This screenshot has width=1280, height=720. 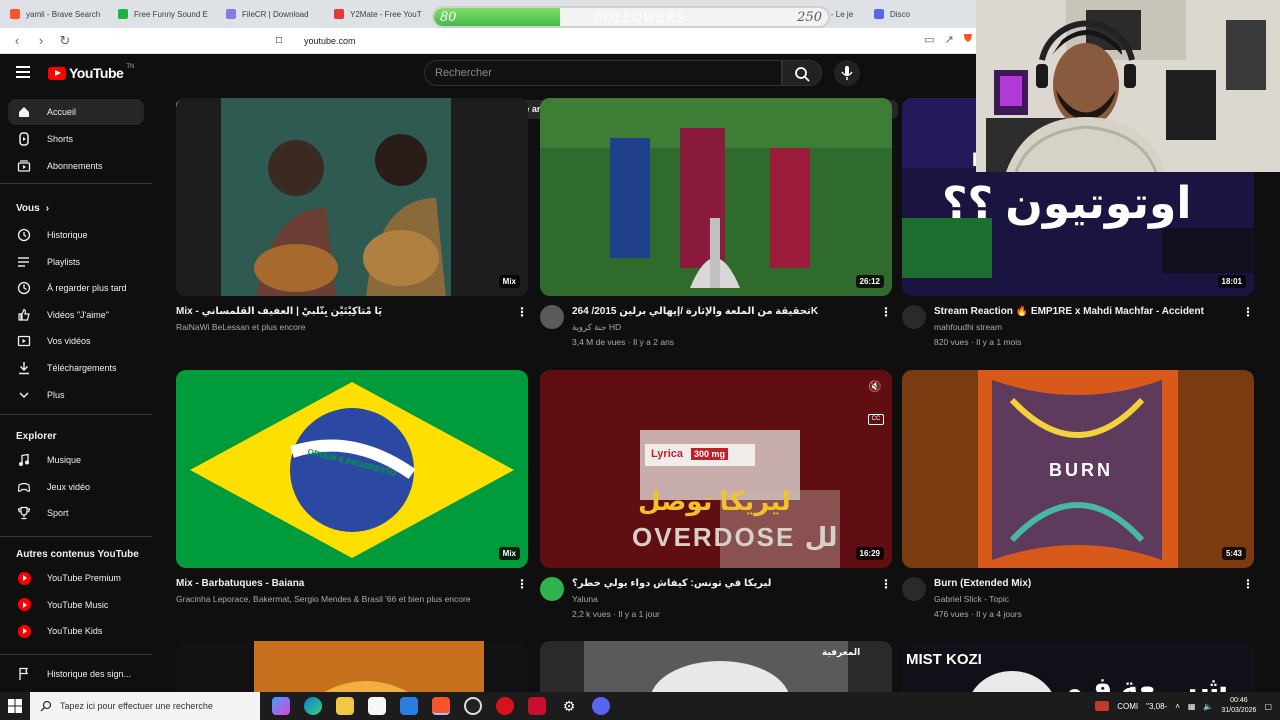 What do you see at coordinates (667, 454) in the screenshot?
I see `drug-name: Lyrica` at bounding box center [667, 454].